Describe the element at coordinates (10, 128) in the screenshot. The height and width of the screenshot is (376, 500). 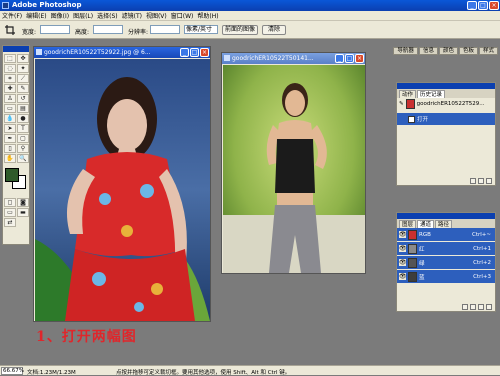
I see `path-selection-tool-icon: ➤` at that location.